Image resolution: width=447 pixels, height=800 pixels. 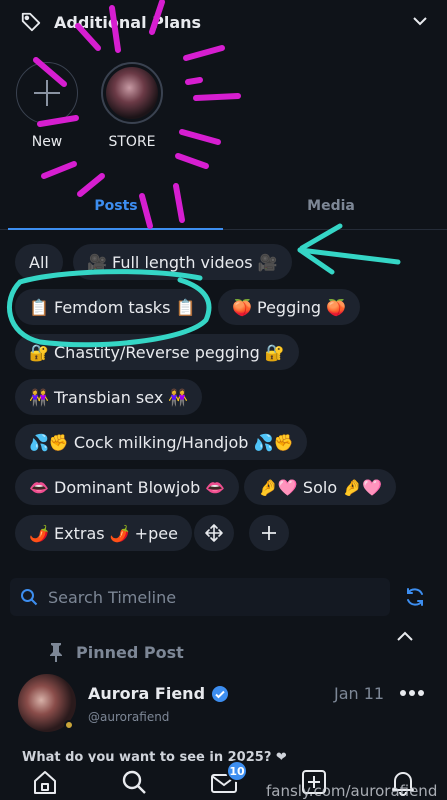 What do you see at coordinates (45, 782) in the screenshot?
I see `home-icon` at bounding box center [45, 782].